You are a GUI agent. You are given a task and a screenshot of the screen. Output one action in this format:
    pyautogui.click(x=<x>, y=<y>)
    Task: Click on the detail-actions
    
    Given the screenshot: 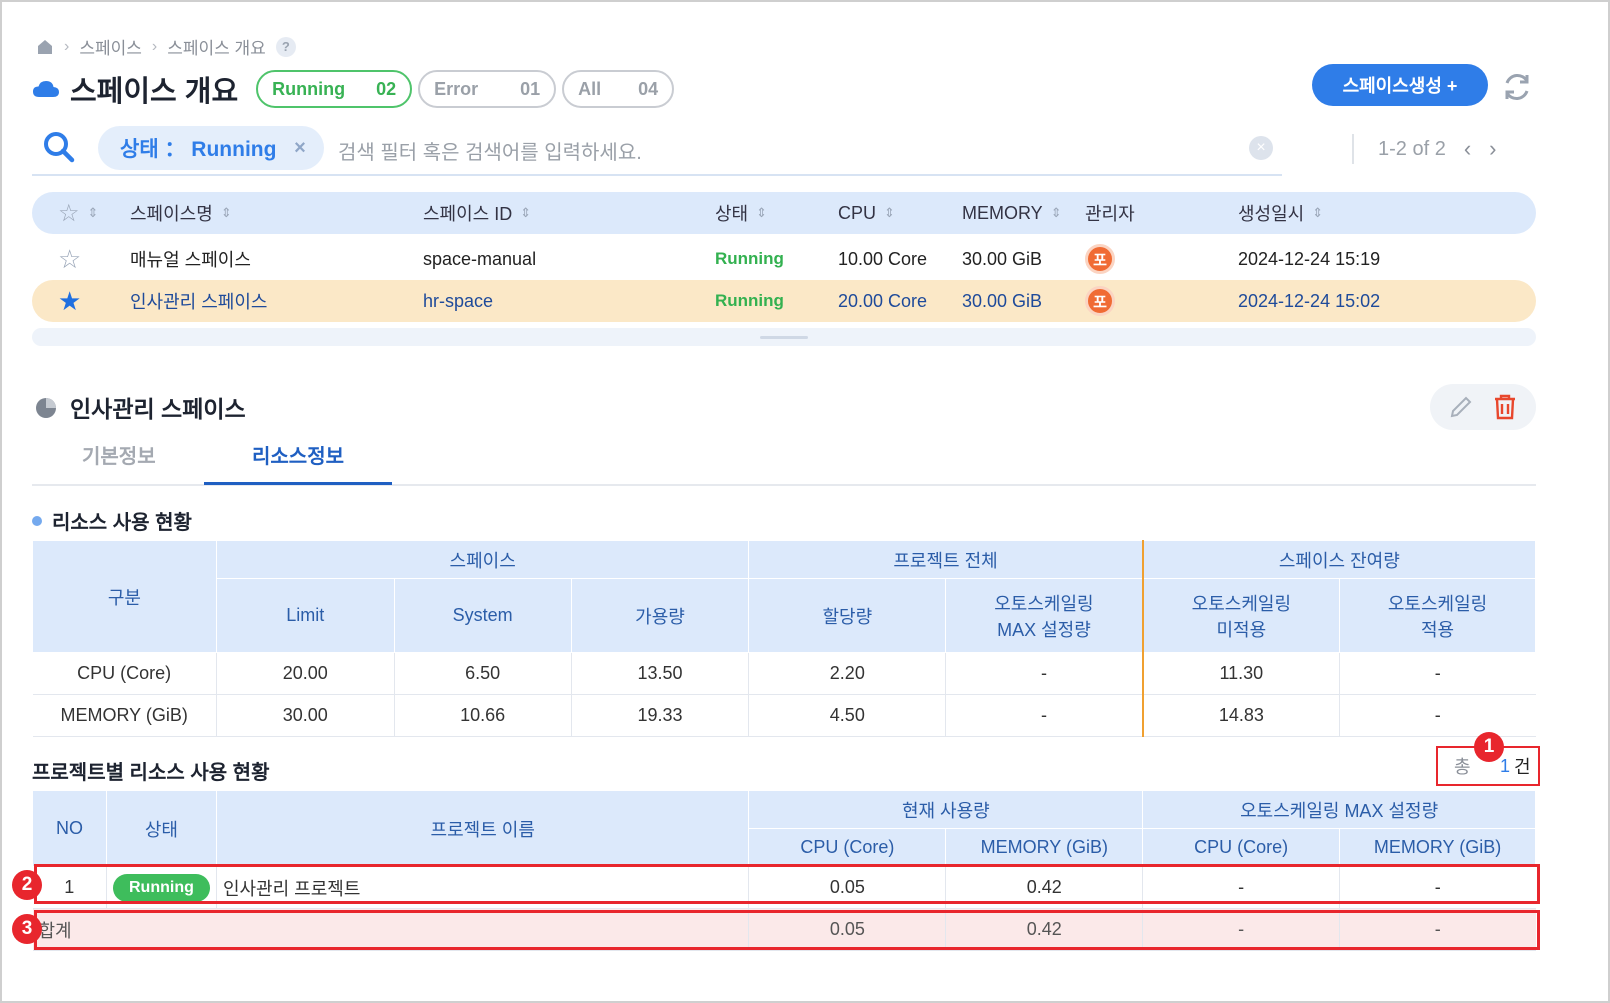 What is the action you would take?
    pyautogui.click(x=1483, y=407)
    